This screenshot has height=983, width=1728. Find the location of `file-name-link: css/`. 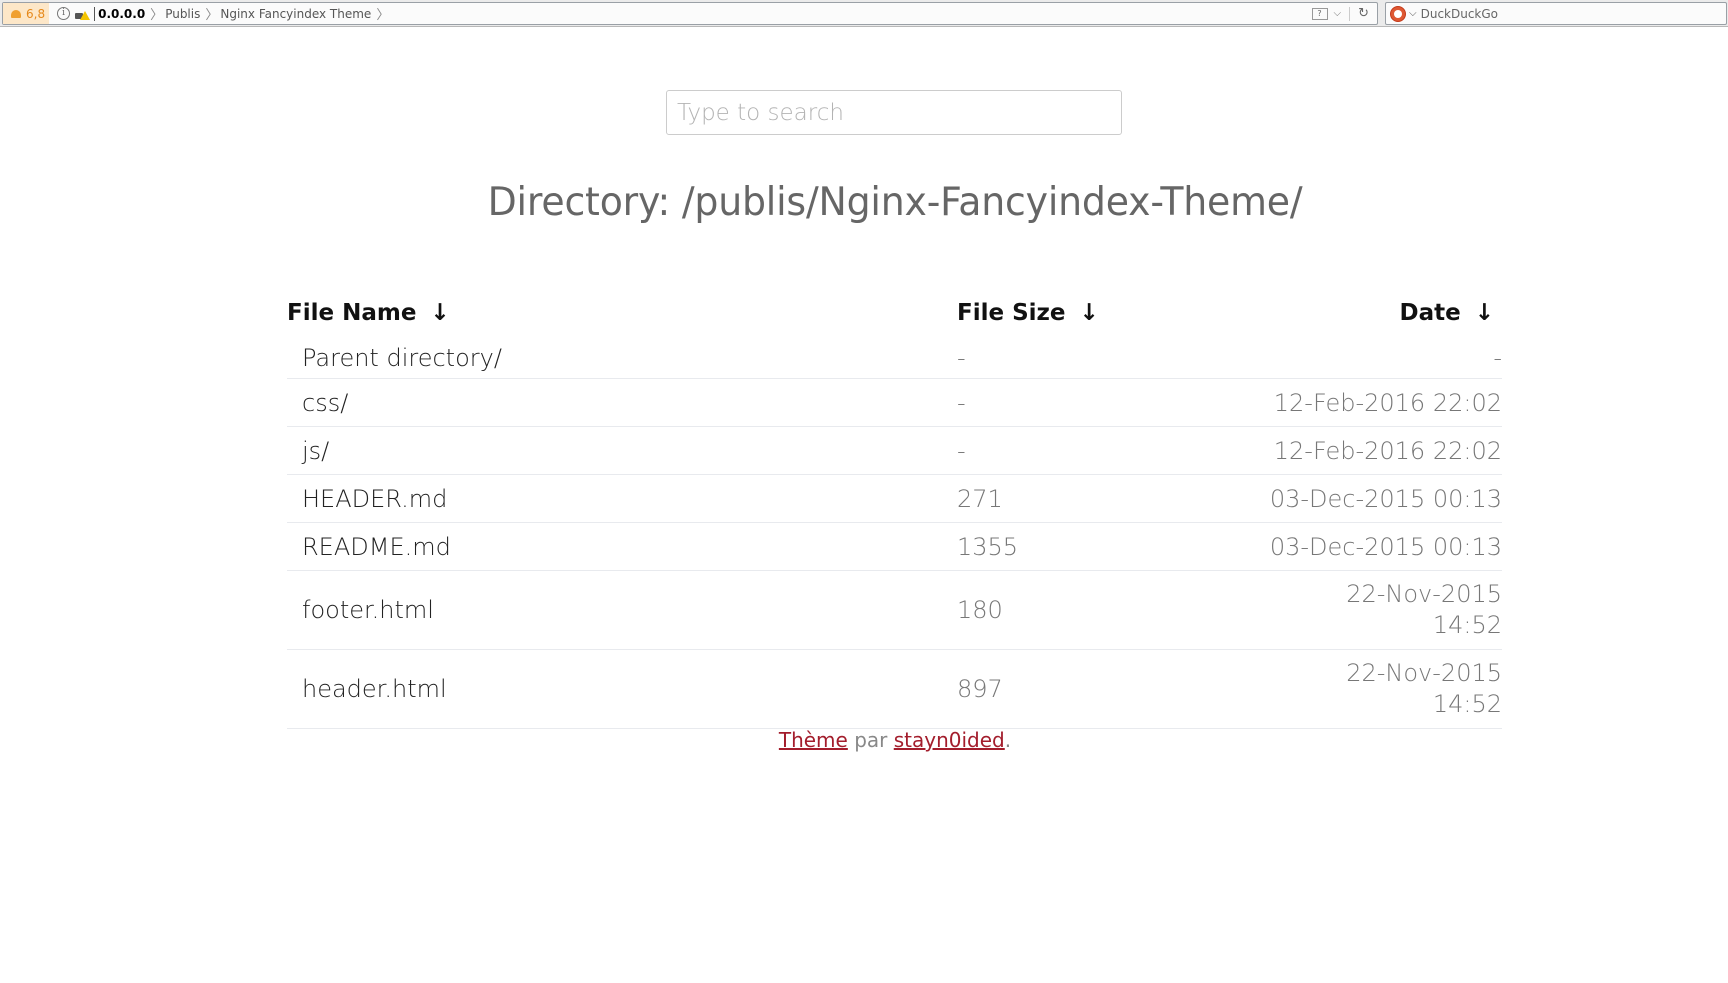

file-name-link: css/ is located at coordinates (622, 402).